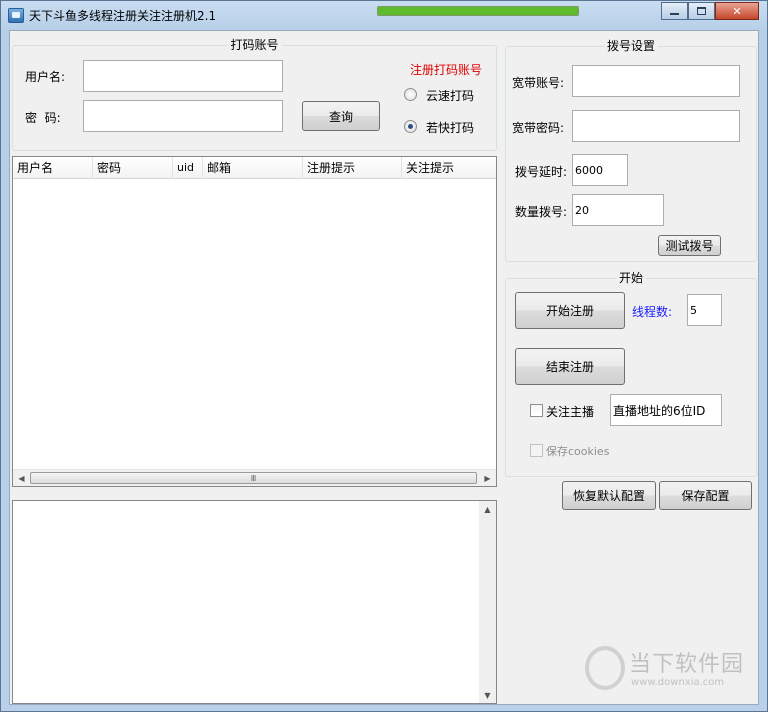 The width and height of the screenshot is (768, 712). Describe the element at coordinates (254, 94) in the screenshot. I see `captcha-account-group: 打码账号 用户名: 密 码: 查询 注册打码账号 云速打码 若快打码` at that location.